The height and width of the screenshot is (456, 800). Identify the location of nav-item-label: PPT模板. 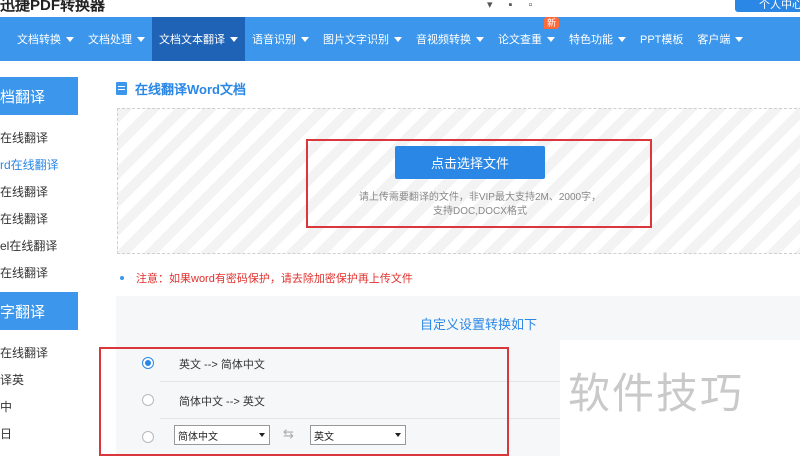
(662, 40).